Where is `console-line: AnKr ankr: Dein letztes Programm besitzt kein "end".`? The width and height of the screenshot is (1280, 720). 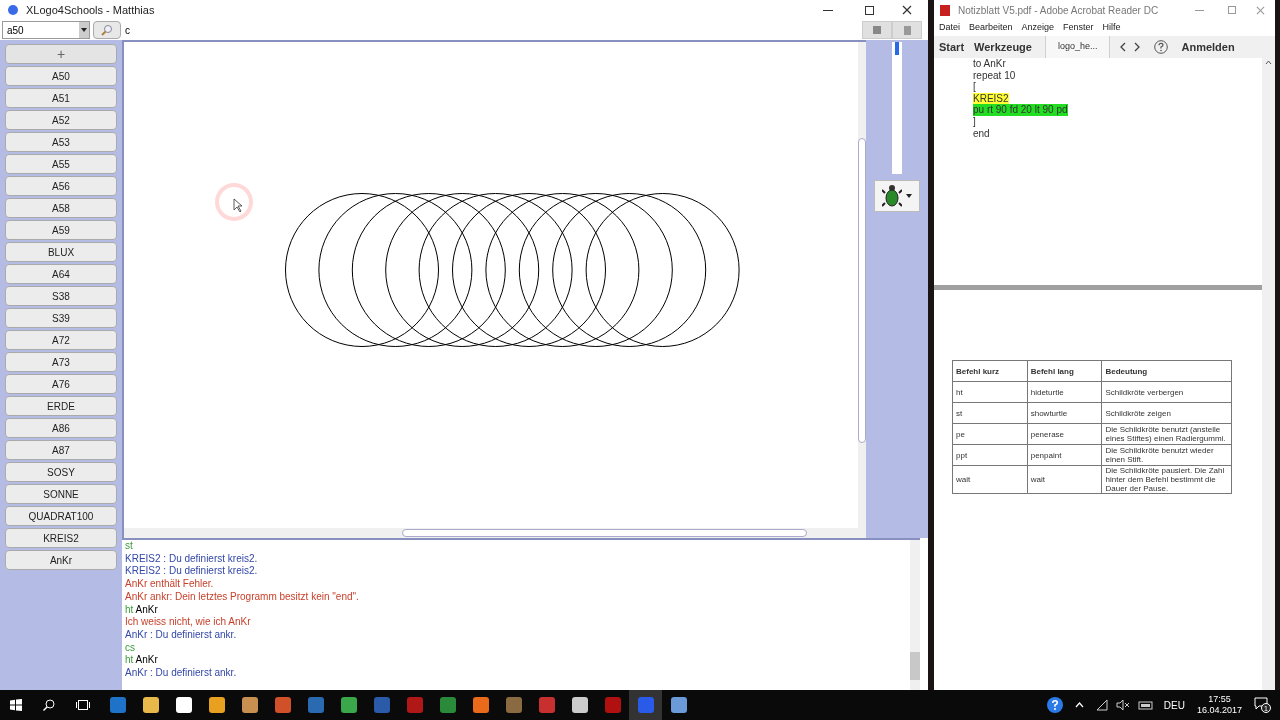 console-line: AnKr ankr: Dein letztes Programm besitzt kein "end". is located at coordinates (242, 597).